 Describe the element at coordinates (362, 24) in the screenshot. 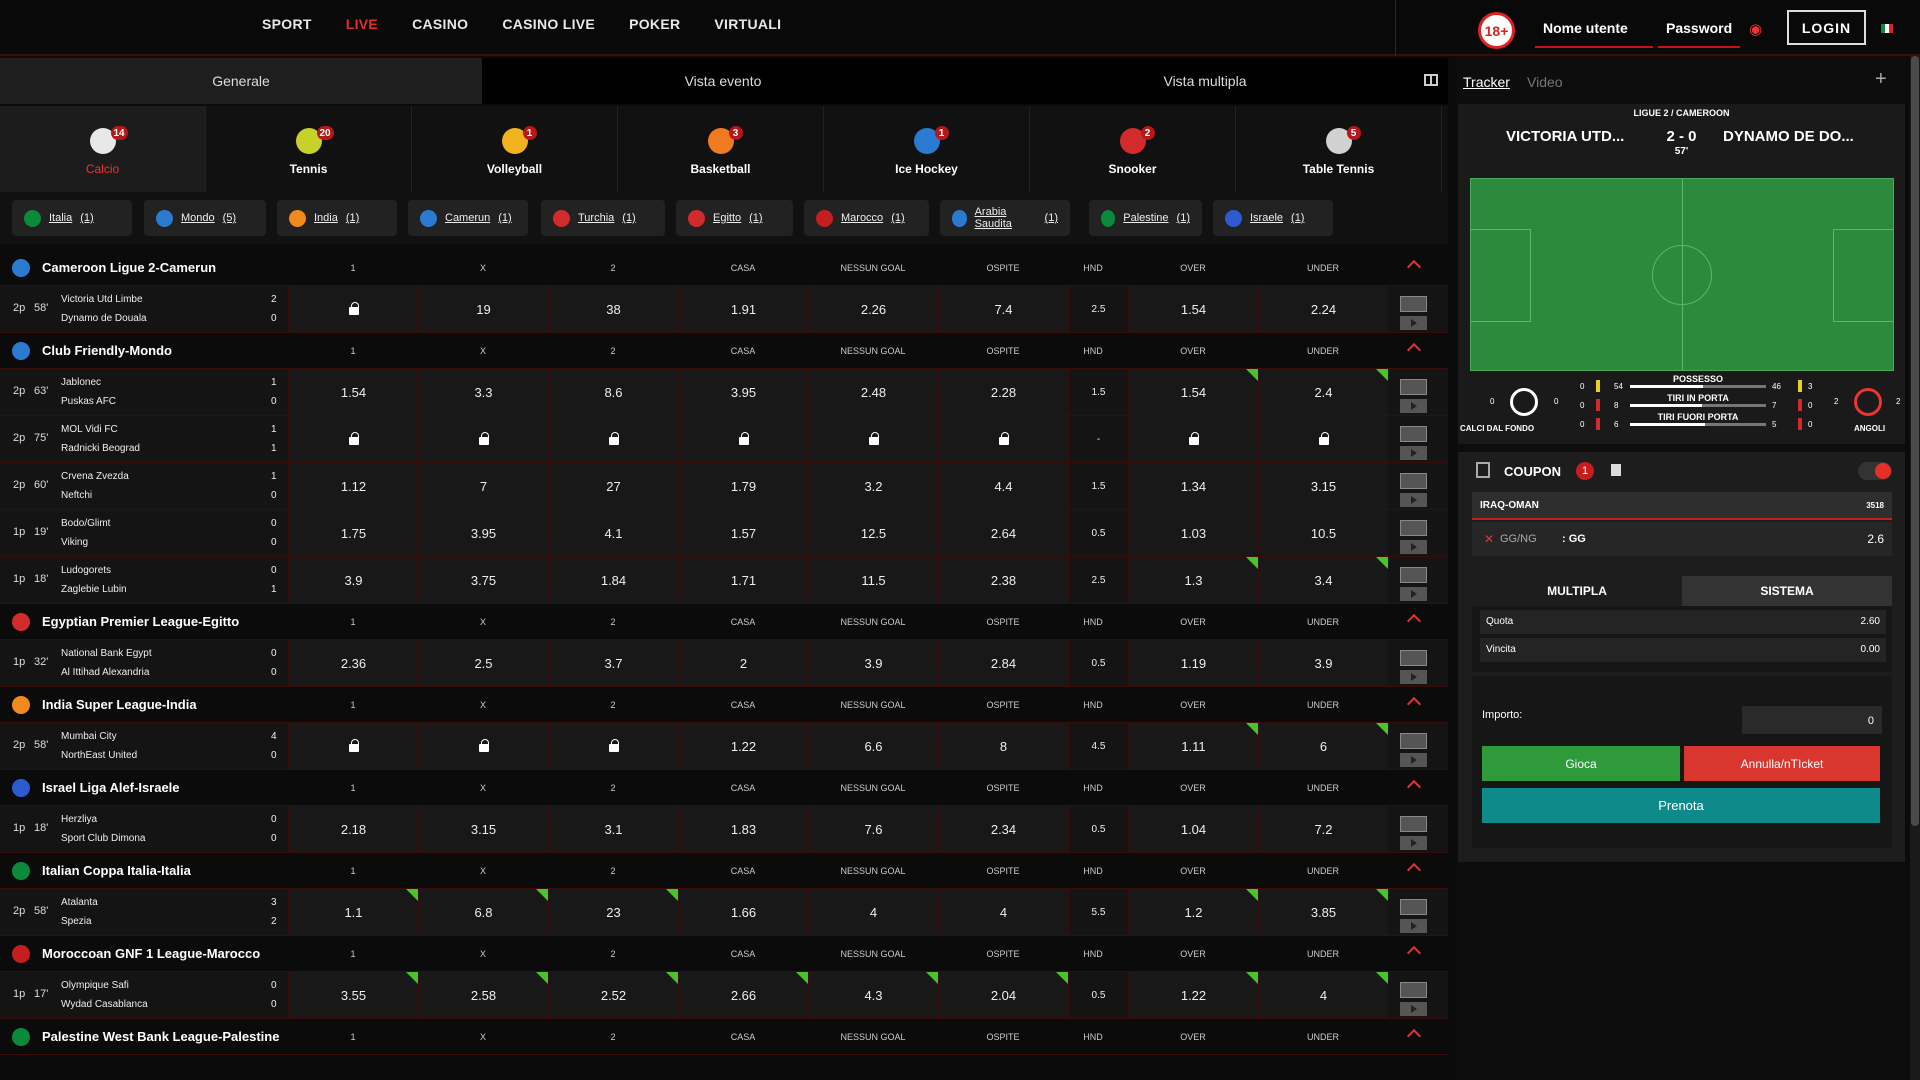

I see `nav-live: LIVE` at that location.